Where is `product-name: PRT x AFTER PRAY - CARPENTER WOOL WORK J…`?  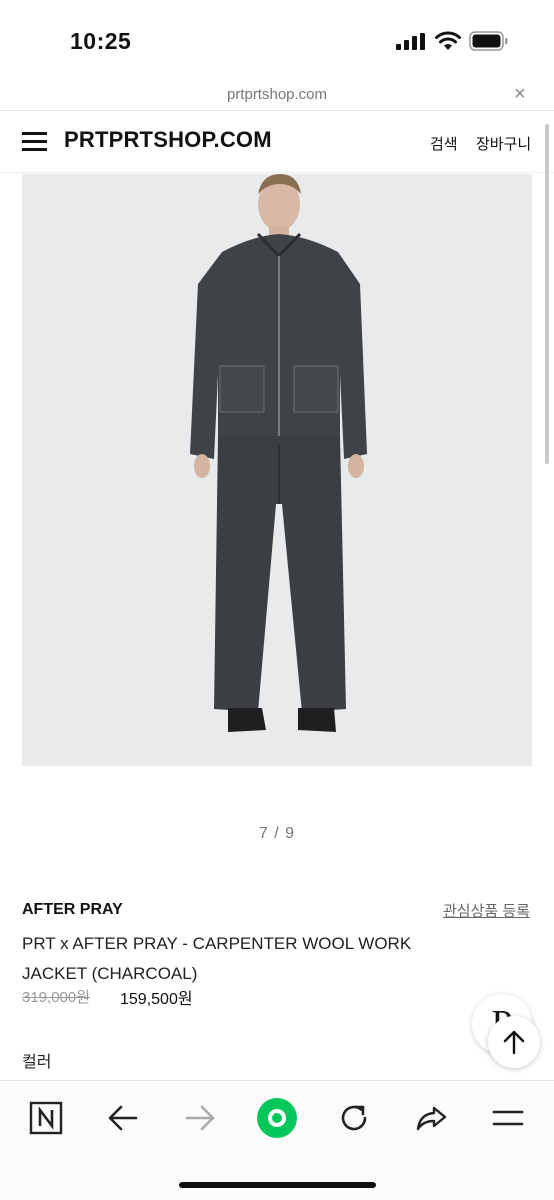
product-name: PRT x AFTER PRAY - CARPENTER WOOL WORK J… is located at coordinates (217, 958).